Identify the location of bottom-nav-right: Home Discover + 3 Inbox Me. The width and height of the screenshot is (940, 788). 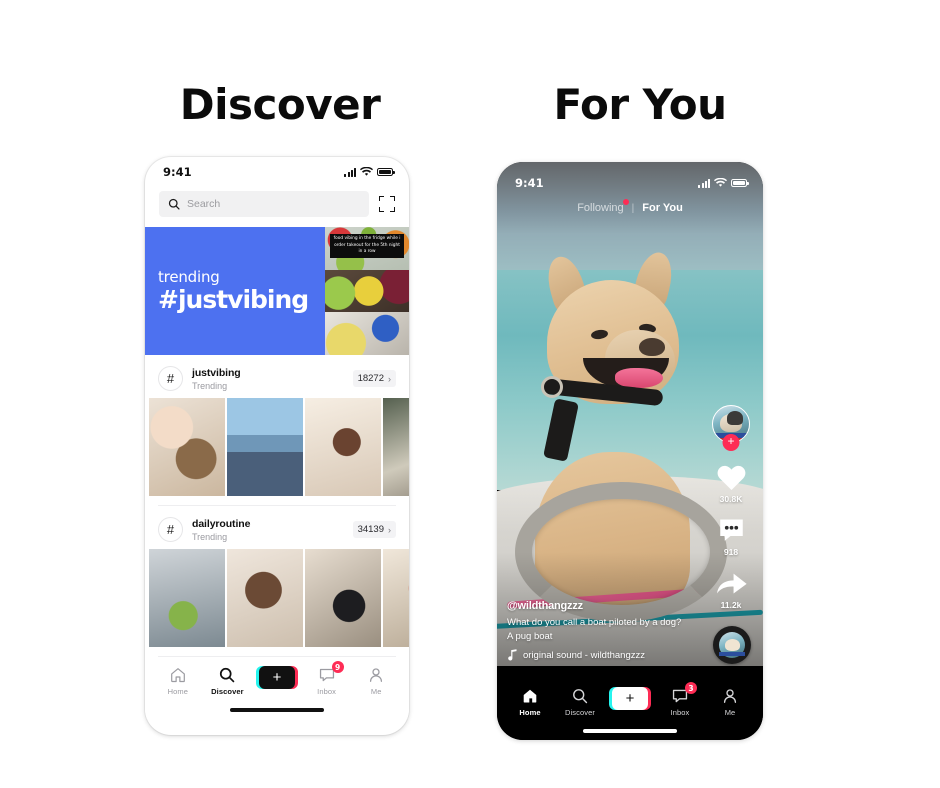
(630, 709).